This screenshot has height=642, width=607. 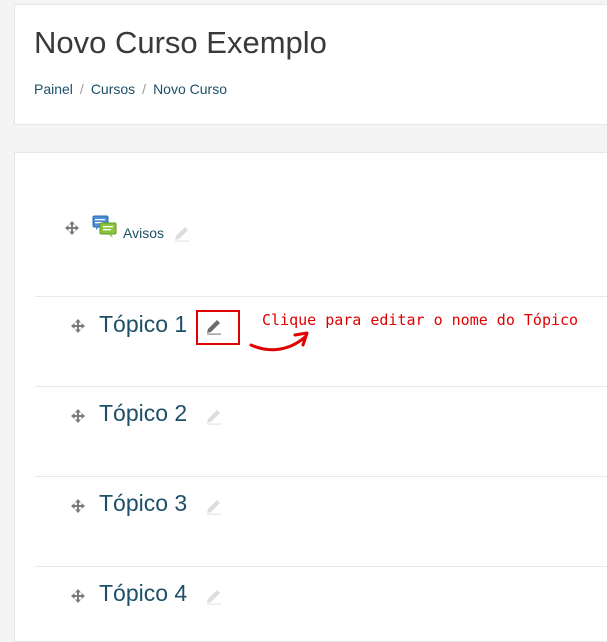 What do you see at coordinates (143, 593) in the screenshot?
I see `topic-title-4: Tópico 4` at bounding box center [143, 593].